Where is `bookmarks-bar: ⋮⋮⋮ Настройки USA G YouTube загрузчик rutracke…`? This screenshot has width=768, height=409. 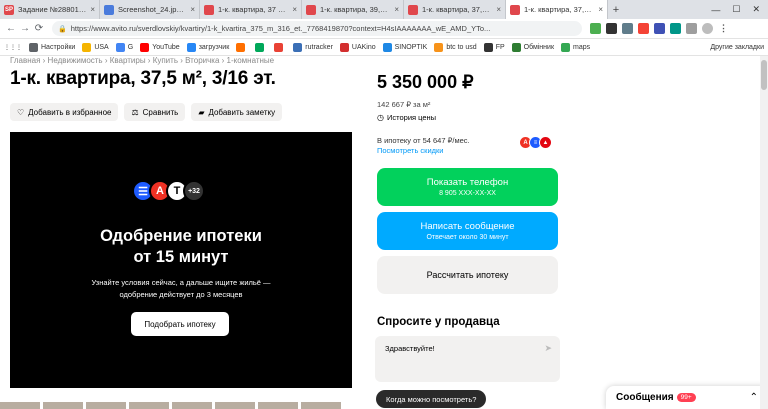 bookmarks-bar: ⋮⋮⋮ Настройки USA G YouTube загрузчик rutracke… is located at coordinates (384, 47).